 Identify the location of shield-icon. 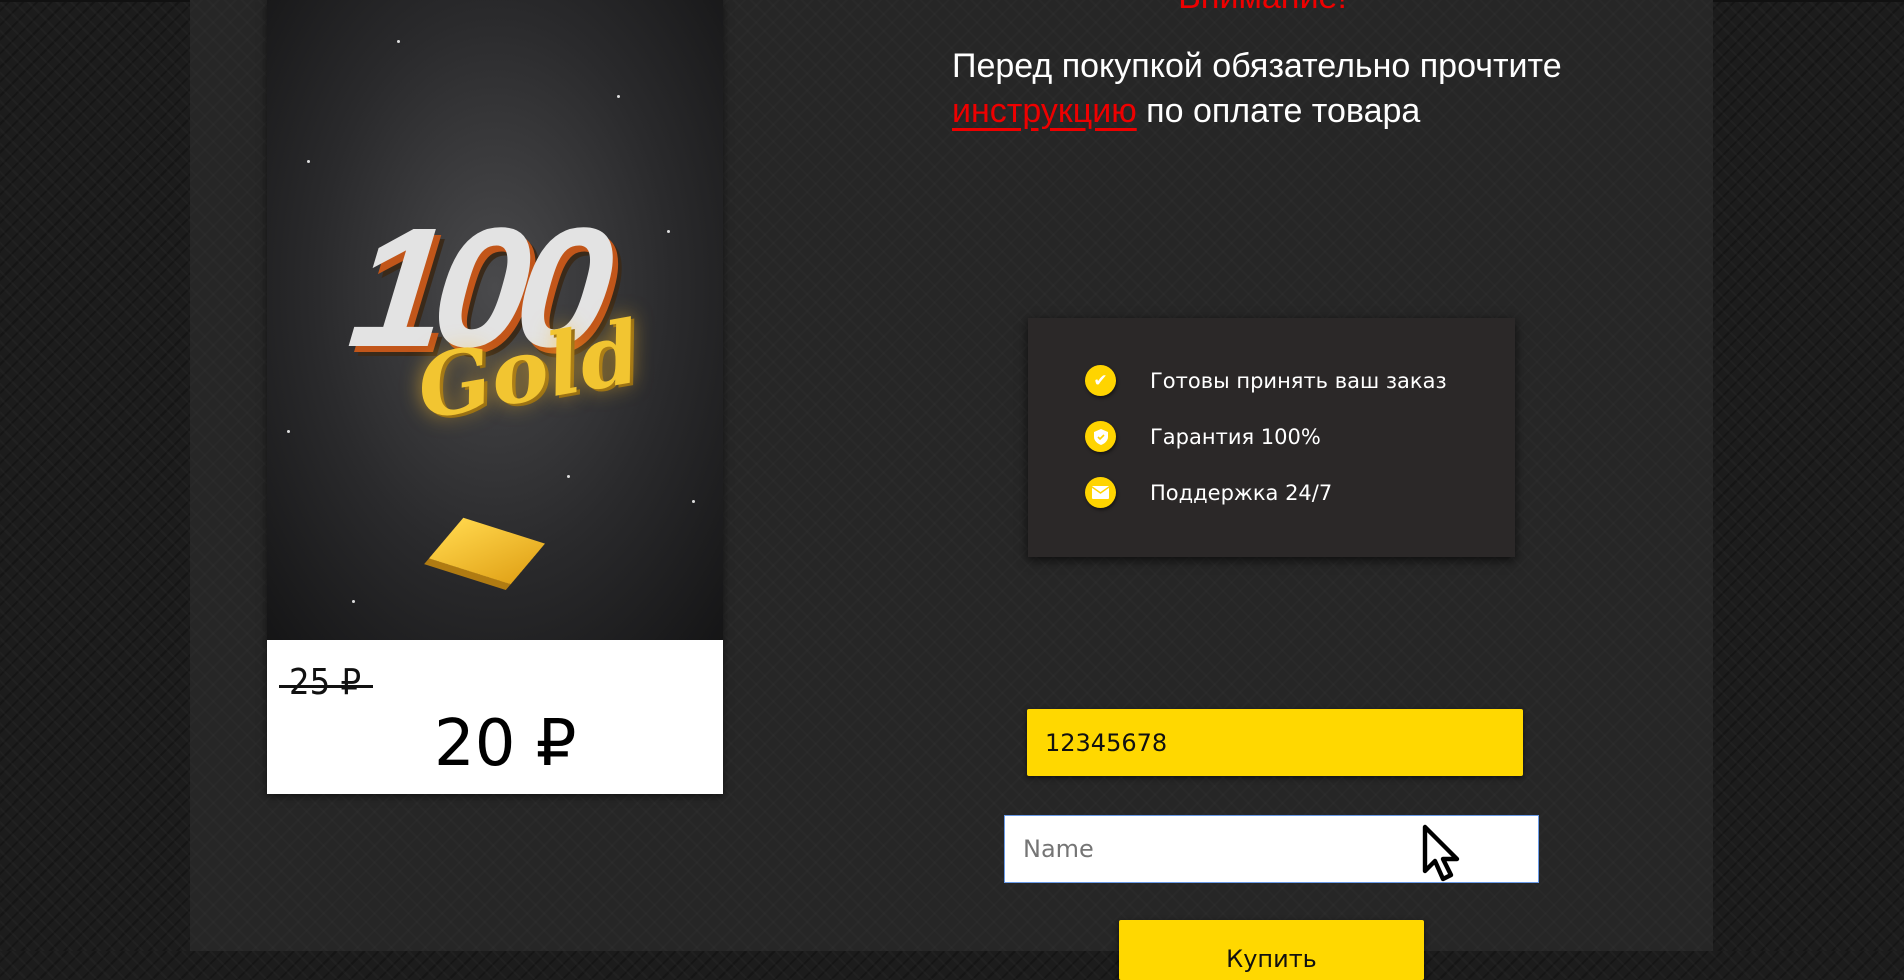
(1100, 436).